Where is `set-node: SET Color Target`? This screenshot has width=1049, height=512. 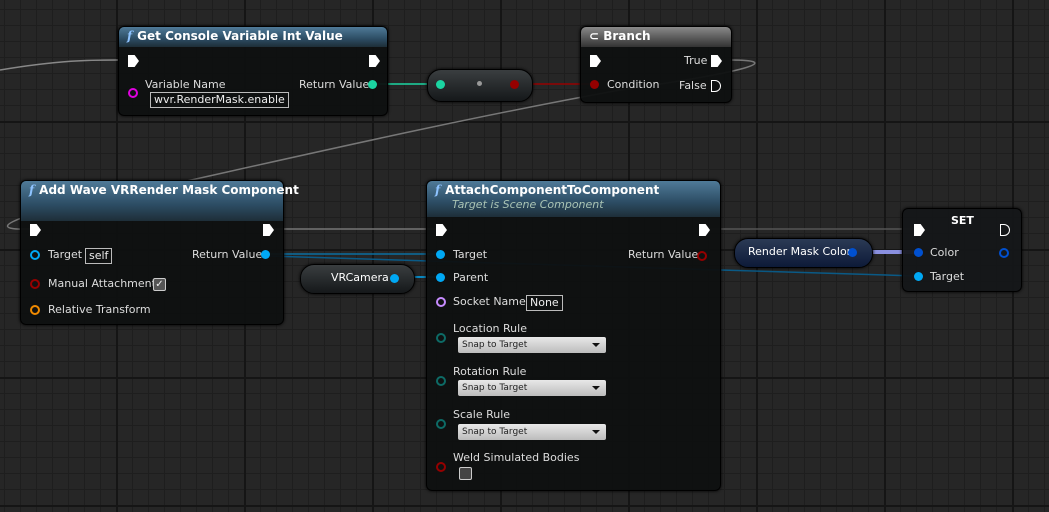
set-node: SET Color Target is located at coordinates (962, 250).